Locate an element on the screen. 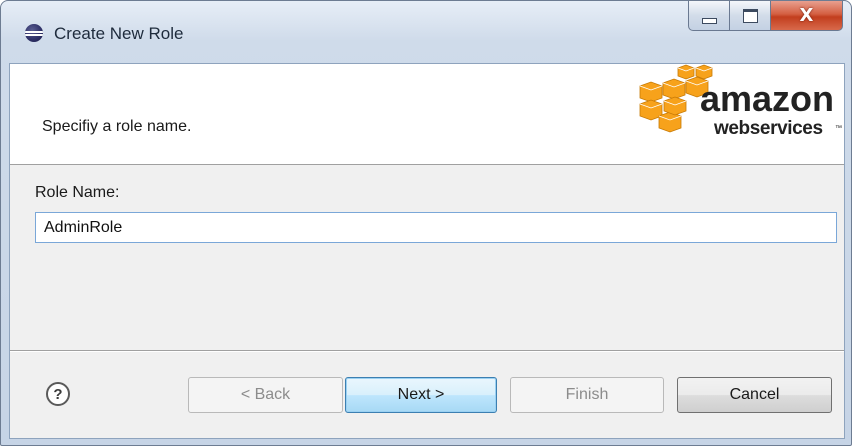  close-button: X is located at coordinates (807, 16).